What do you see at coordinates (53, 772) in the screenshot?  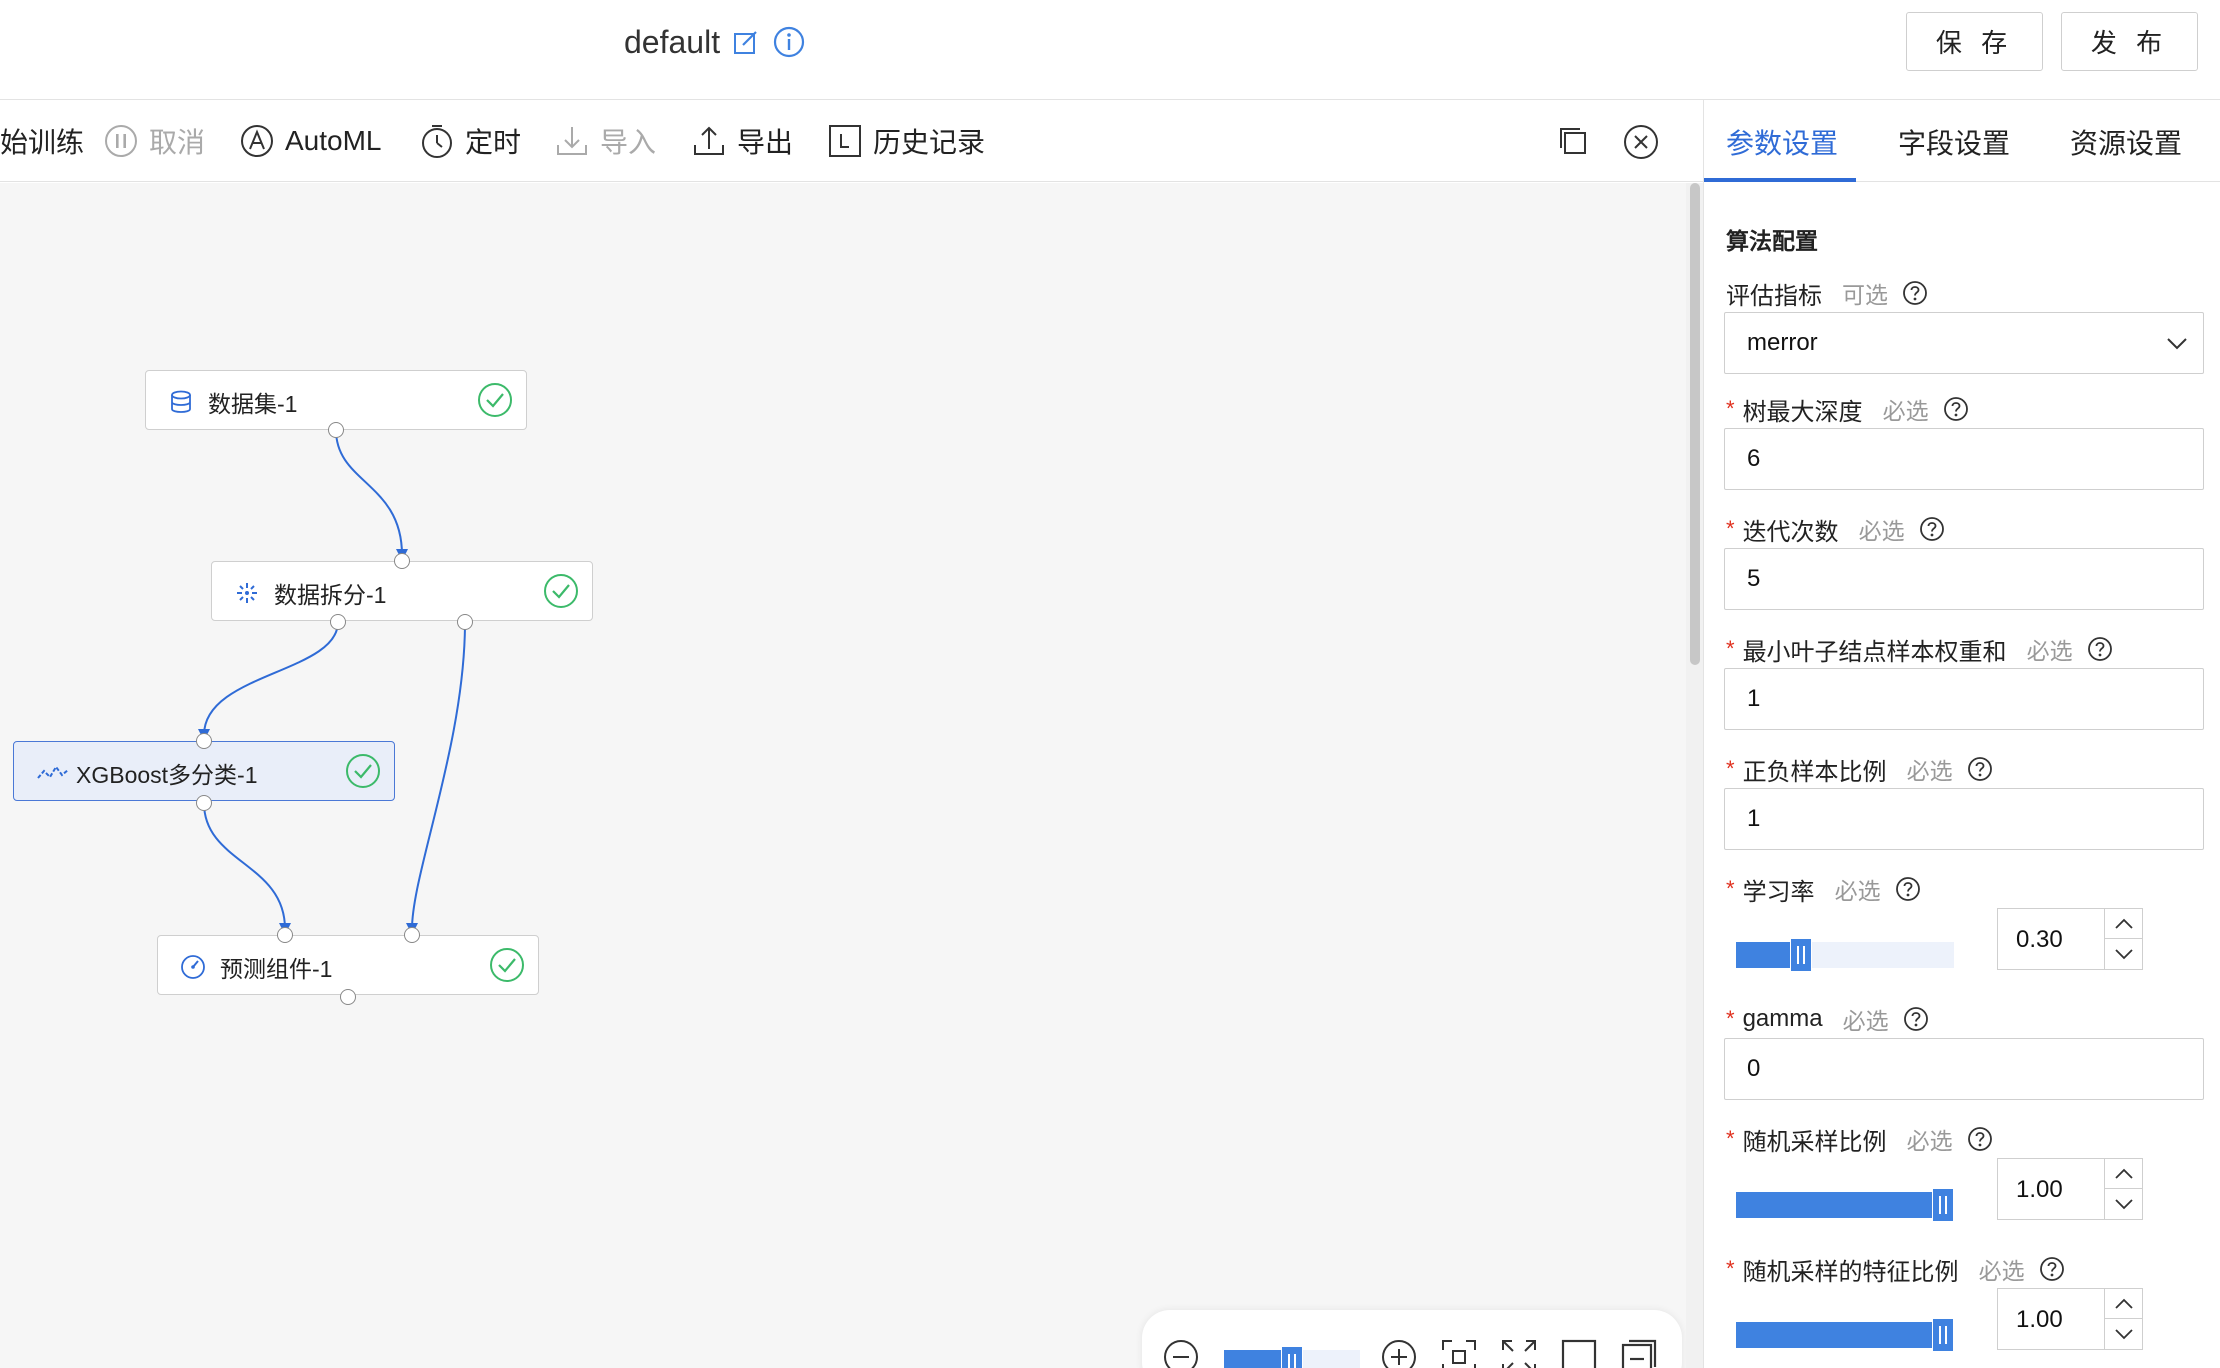 I see `algorithm-icon` at bounding box center [53, 772].